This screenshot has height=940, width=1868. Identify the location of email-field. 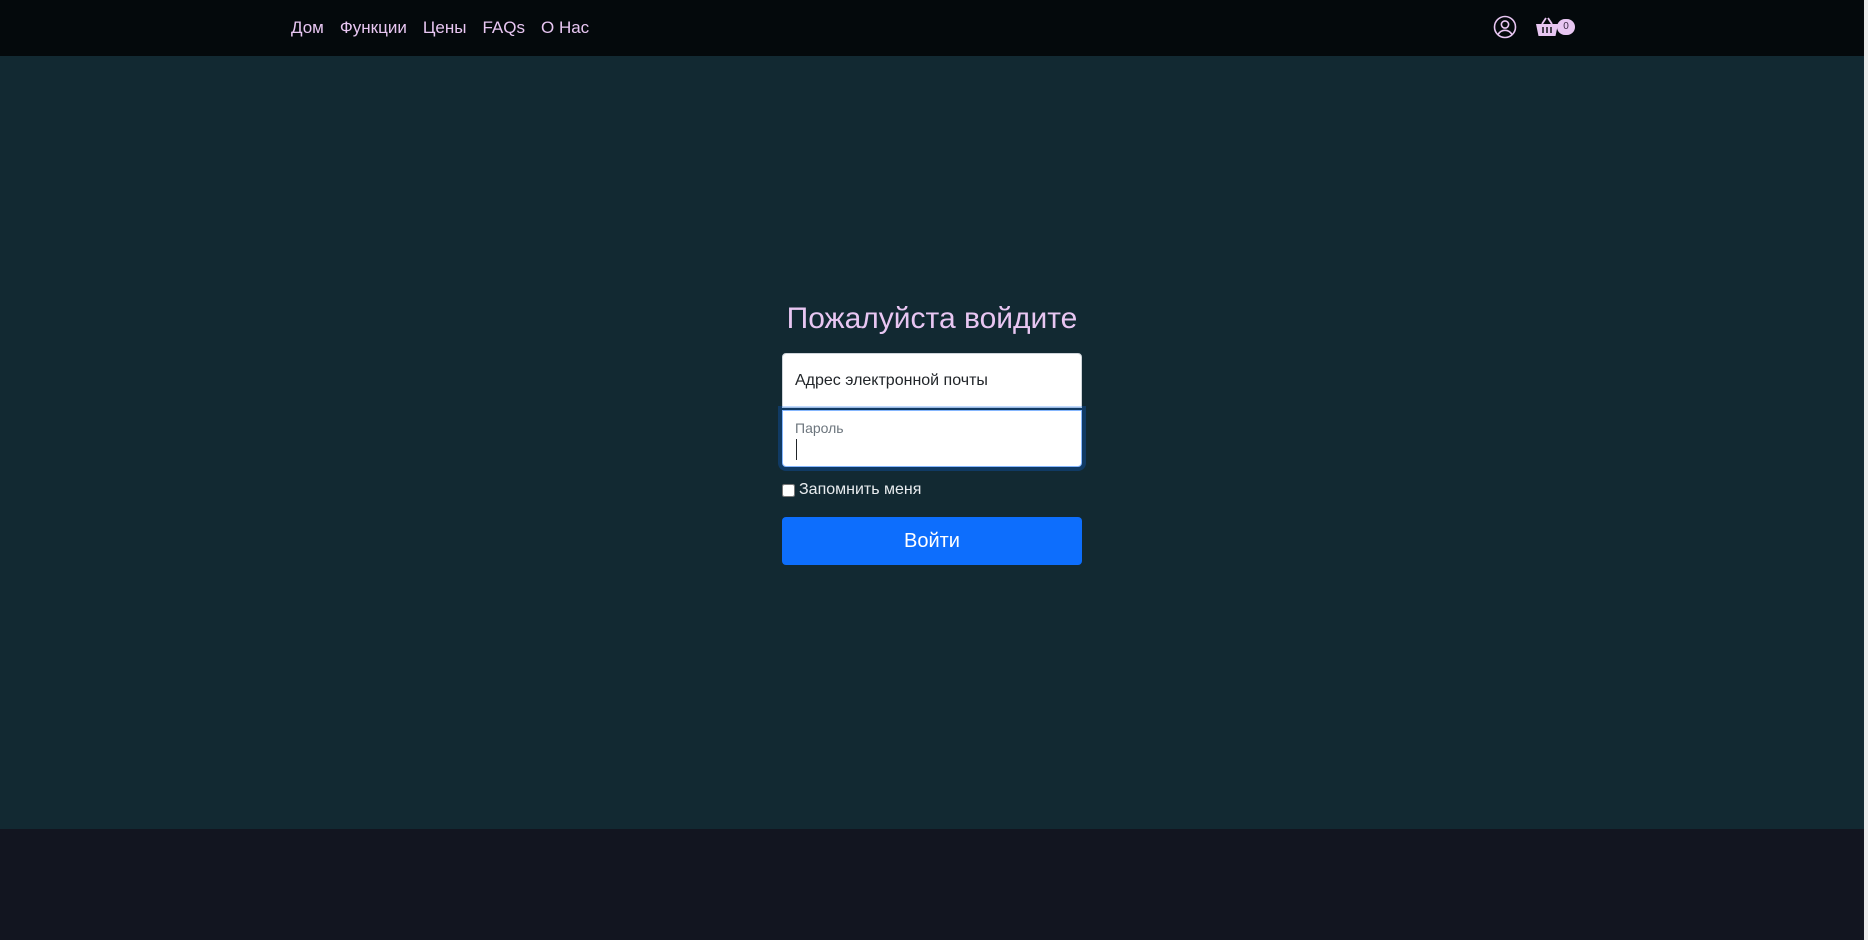
(932, 380).